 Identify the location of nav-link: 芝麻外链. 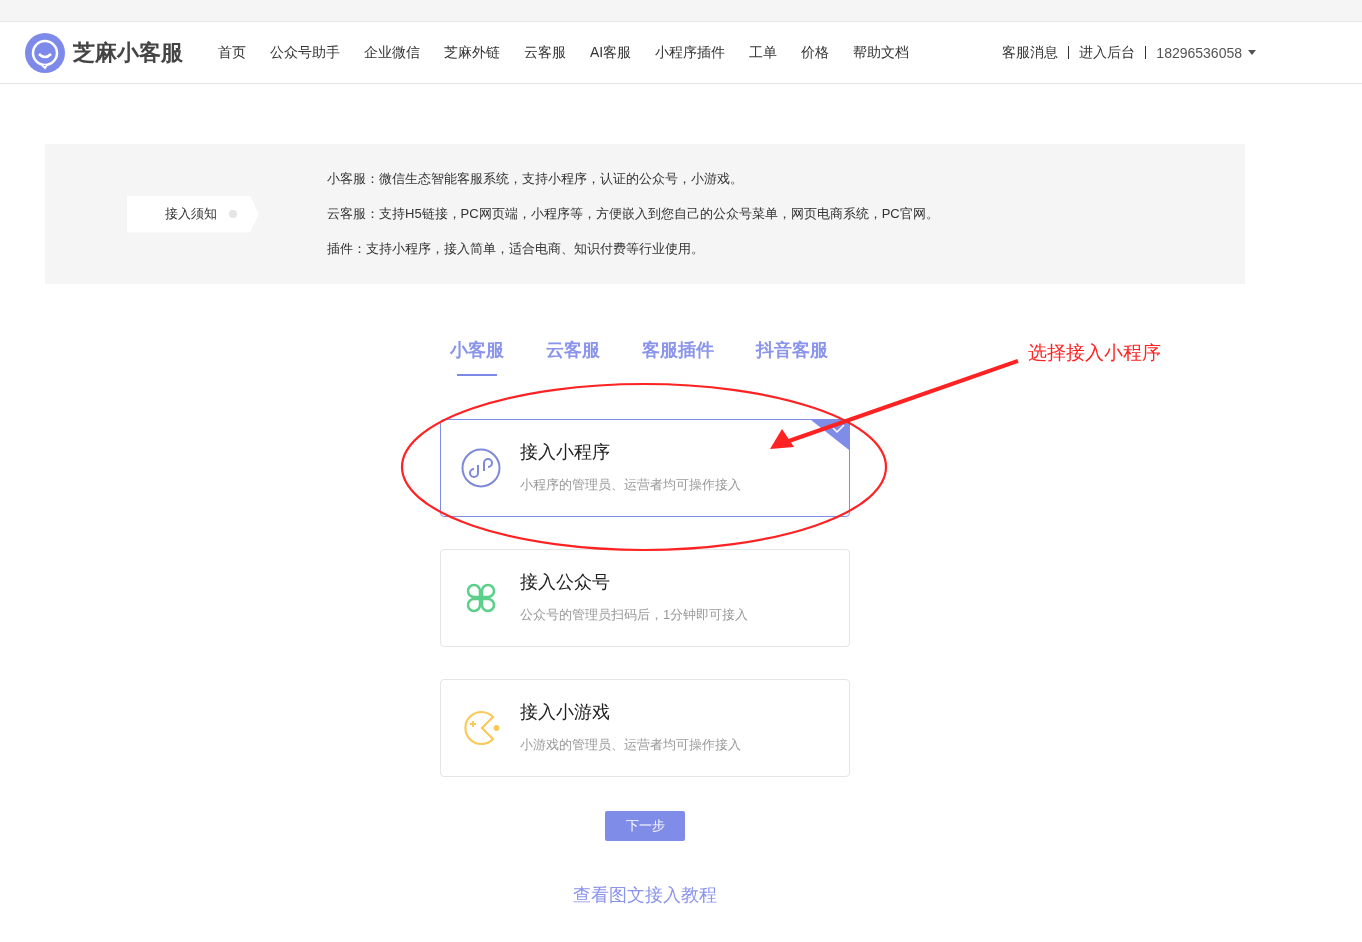
(472, 52).